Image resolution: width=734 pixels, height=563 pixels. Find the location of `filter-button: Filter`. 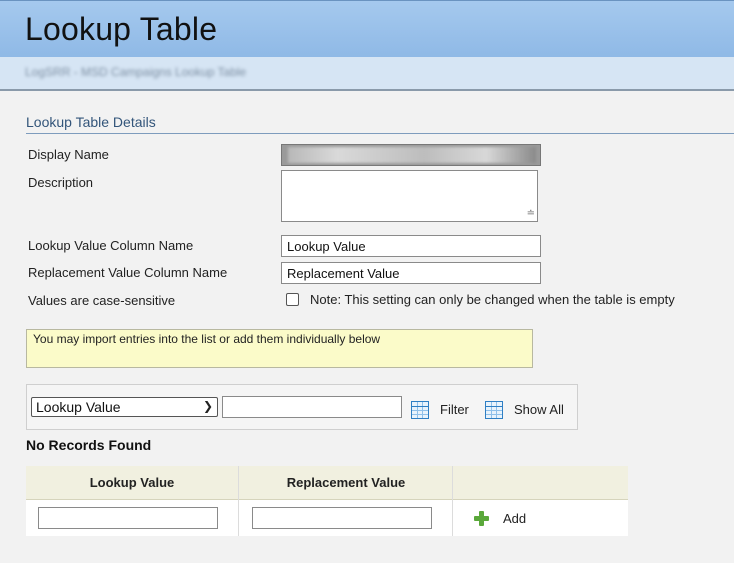

filter-button: Filter is located at coordinates (454, 409).